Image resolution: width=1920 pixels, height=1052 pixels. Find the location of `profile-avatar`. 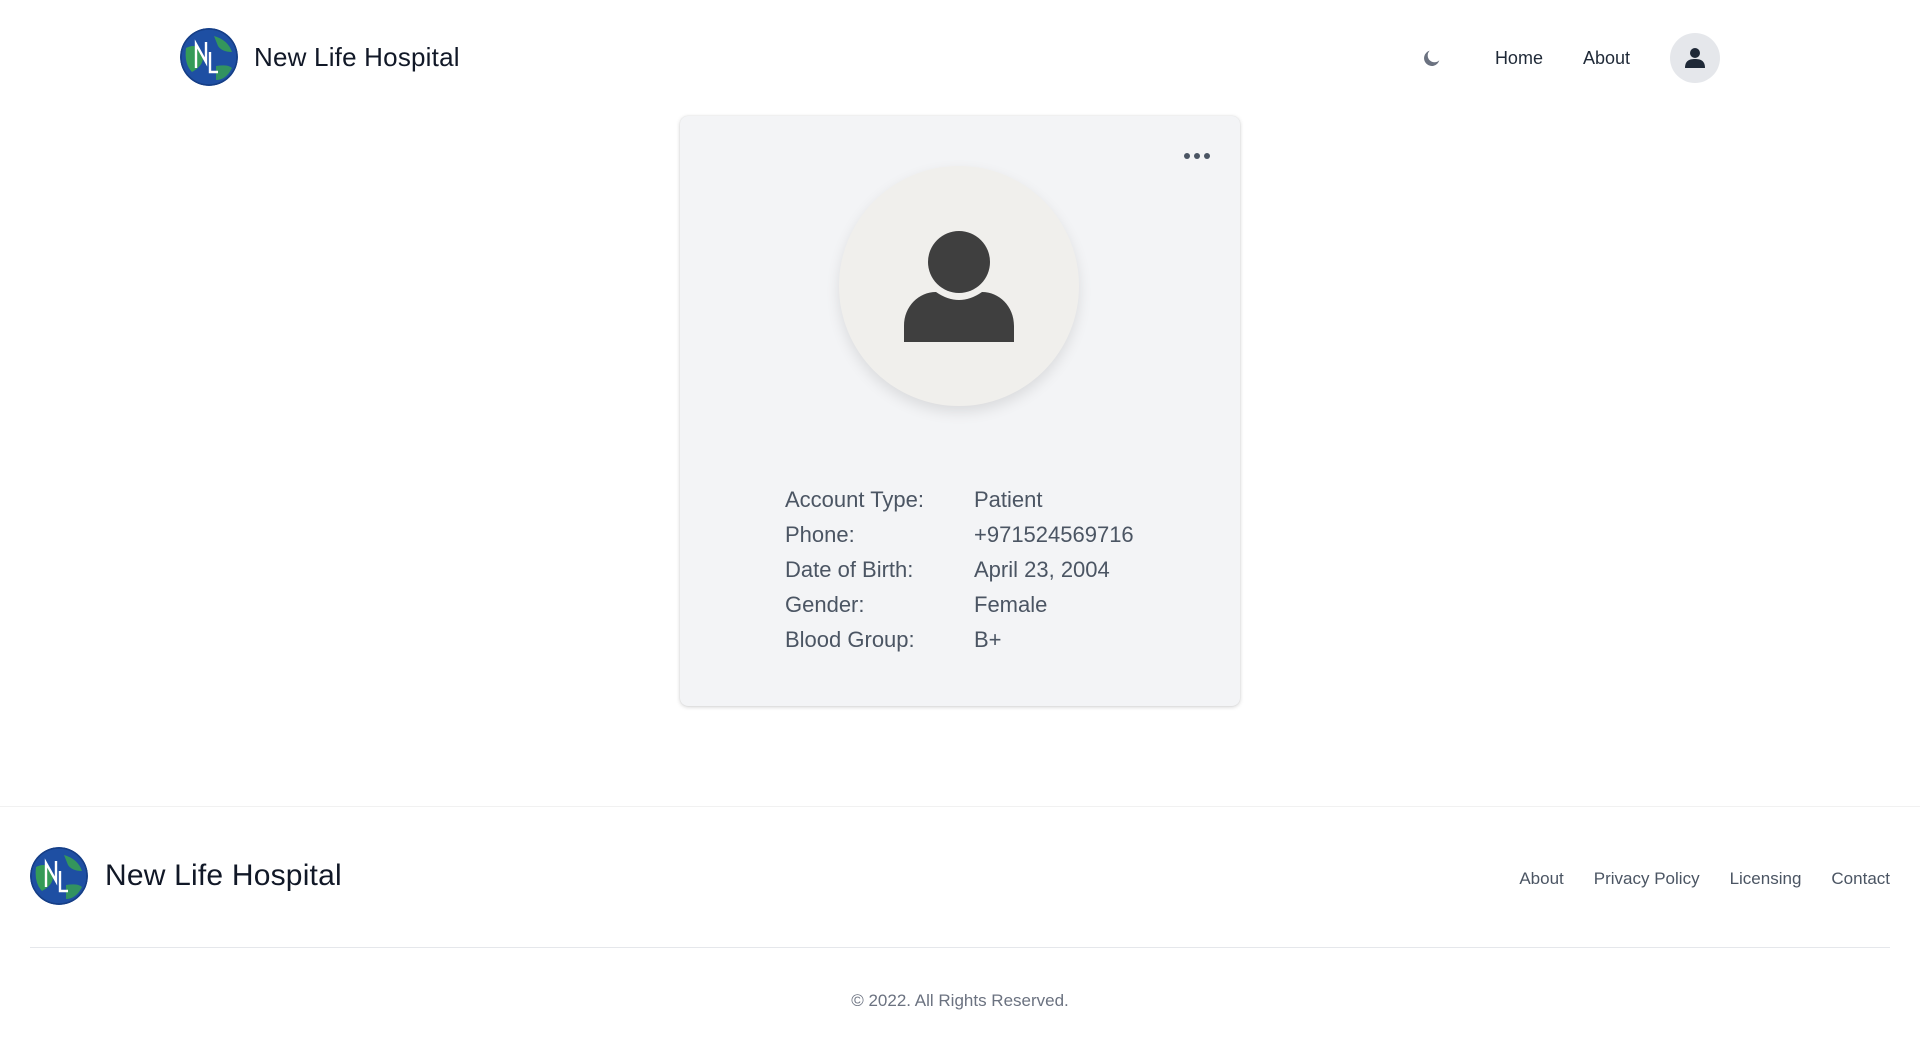

profile-avatar is located at coordinates (959, 286).